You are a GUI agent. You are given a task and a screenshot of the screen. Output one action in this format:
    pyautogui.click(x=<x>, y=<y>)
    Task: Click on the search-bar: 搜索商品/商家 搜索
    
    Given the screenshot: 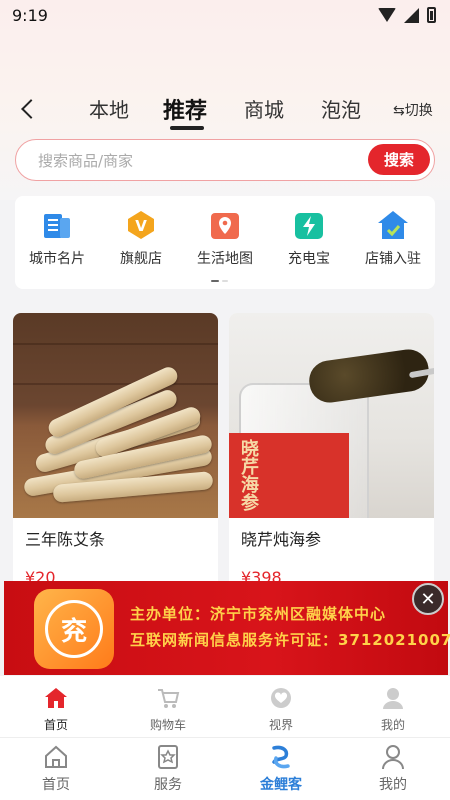 What is the action you would take?
    pyautogui.click(x=225, y=160)
    